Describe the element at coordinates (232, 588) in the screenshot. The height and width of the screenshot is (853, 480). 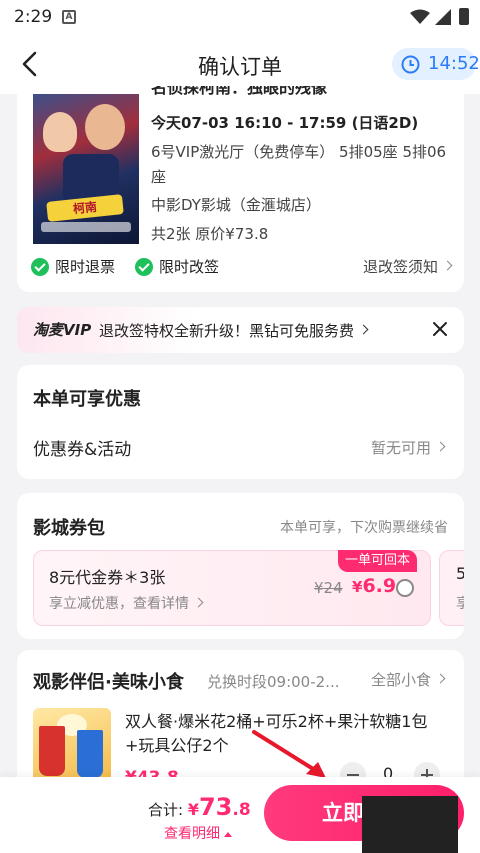
I see `coupon-card: 8元代金券＊3张 享立减优惠，查看详情 一单可回本 ¥24 ¥6.9` at that location.